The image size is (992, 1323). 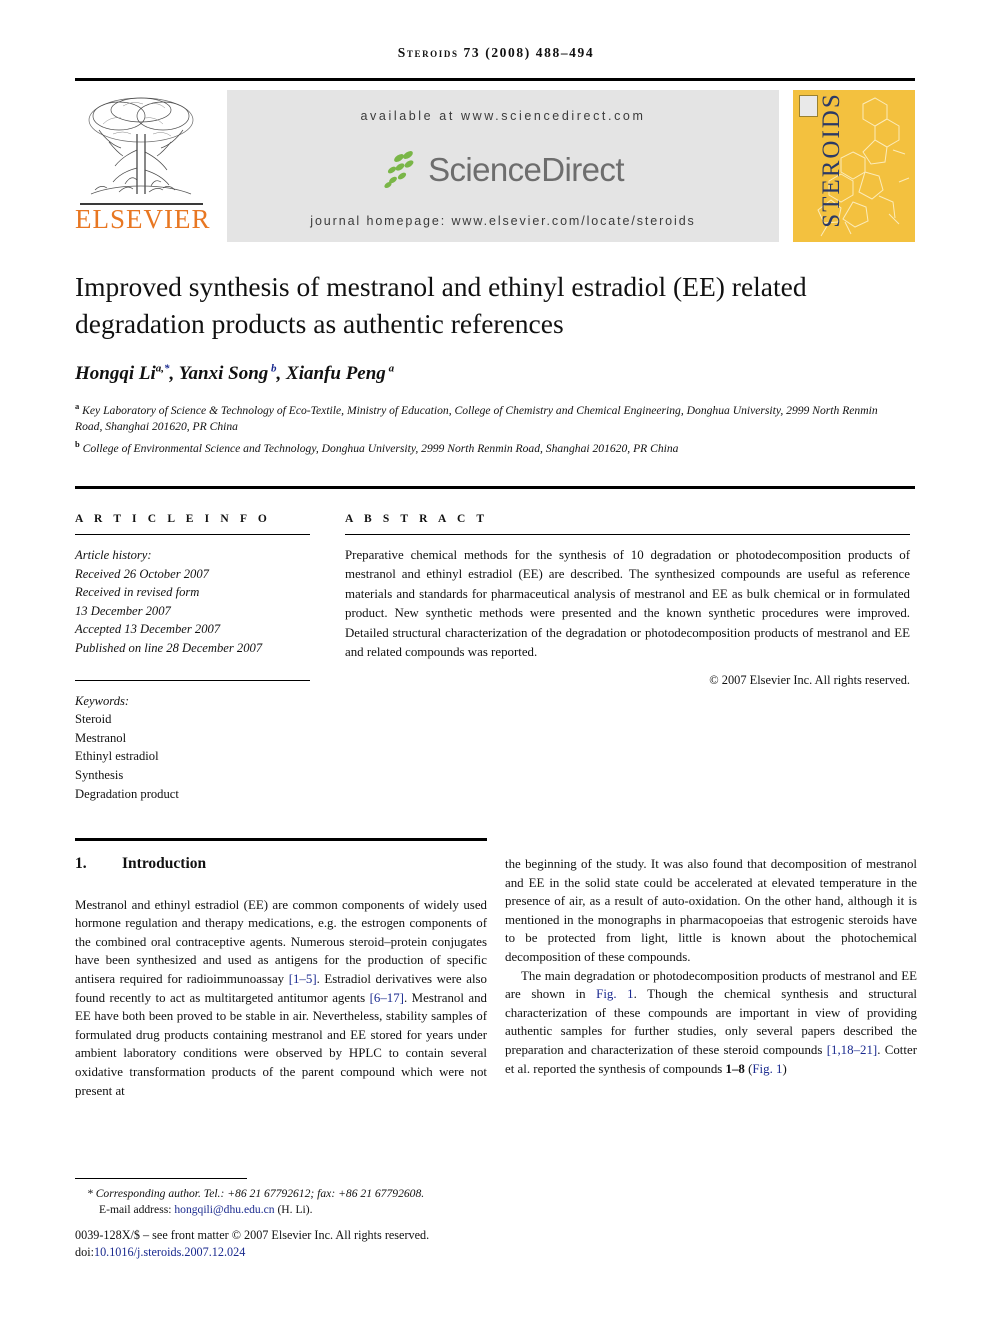 I want to click on cover-title: STEROIDS, so click(x=831, y=160).